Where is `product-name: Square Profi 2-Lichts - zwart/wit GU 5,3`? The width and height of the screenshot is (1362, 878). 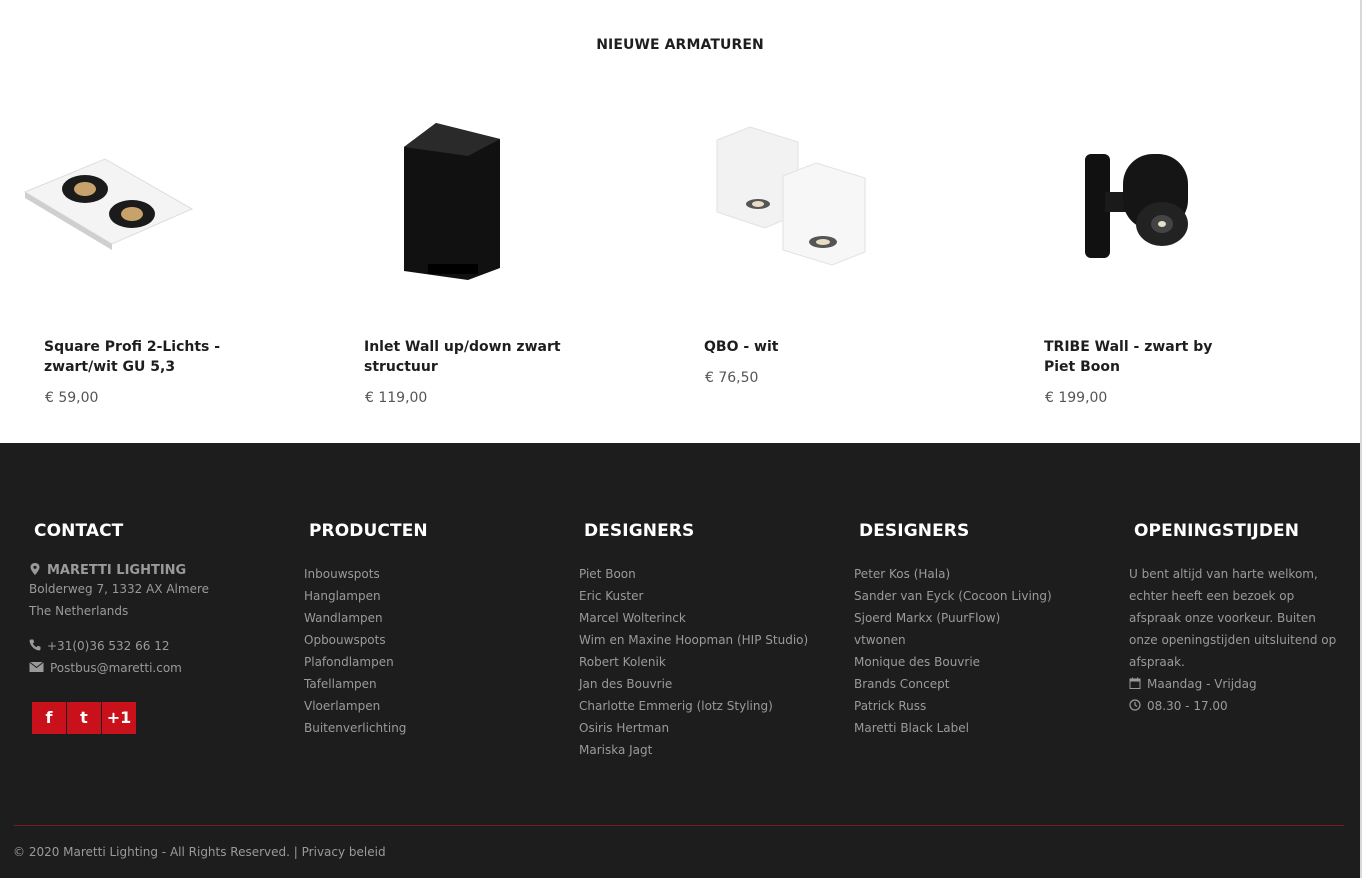
product-name: Square Profi 2-Lichts - zwart/wit GU 5,3 is located at coordinates (144, 357).